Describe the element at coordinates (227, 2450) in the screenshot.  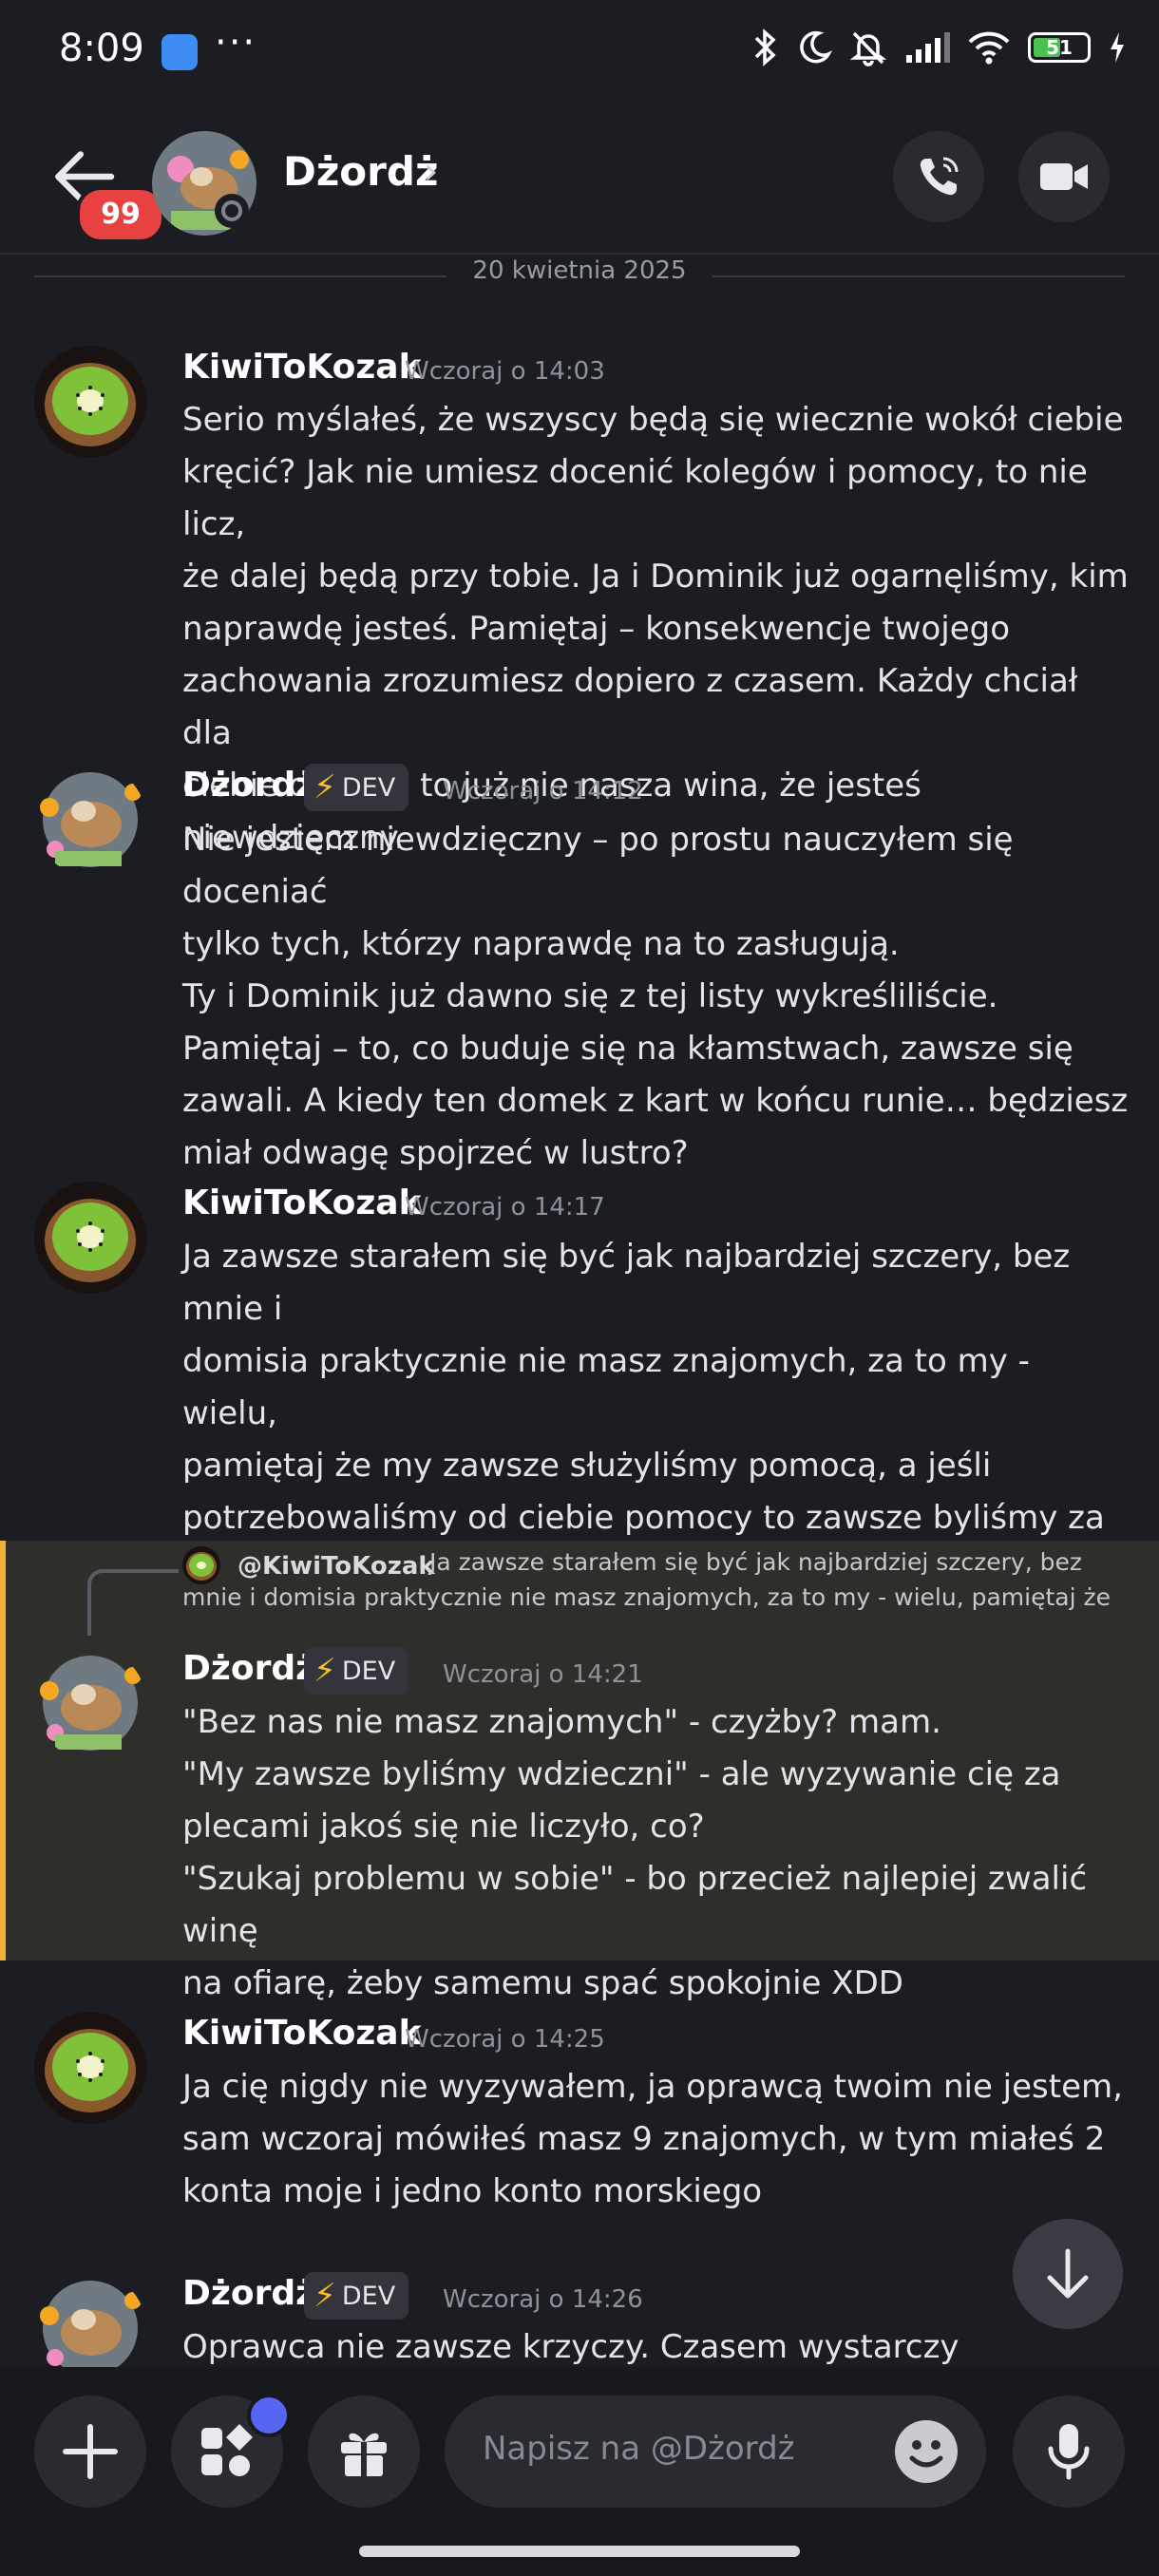
I see `apps-icon` at that location.